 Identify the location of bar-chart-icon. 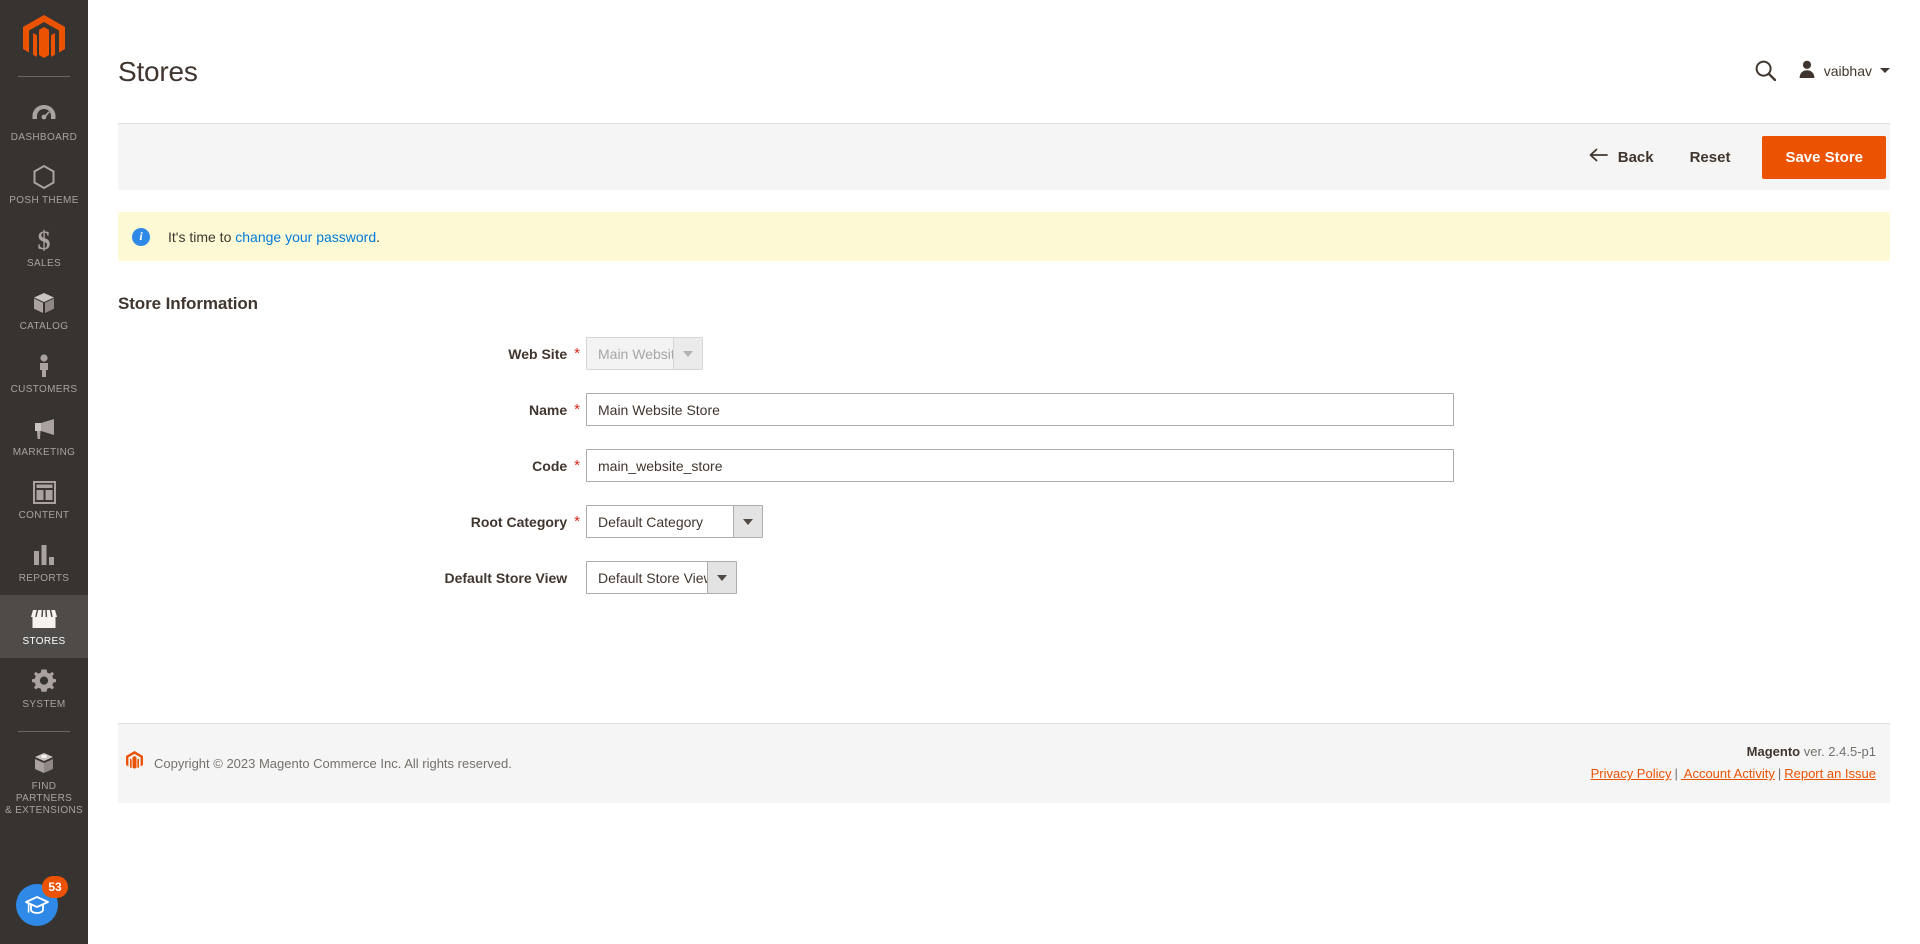
(44, 555).